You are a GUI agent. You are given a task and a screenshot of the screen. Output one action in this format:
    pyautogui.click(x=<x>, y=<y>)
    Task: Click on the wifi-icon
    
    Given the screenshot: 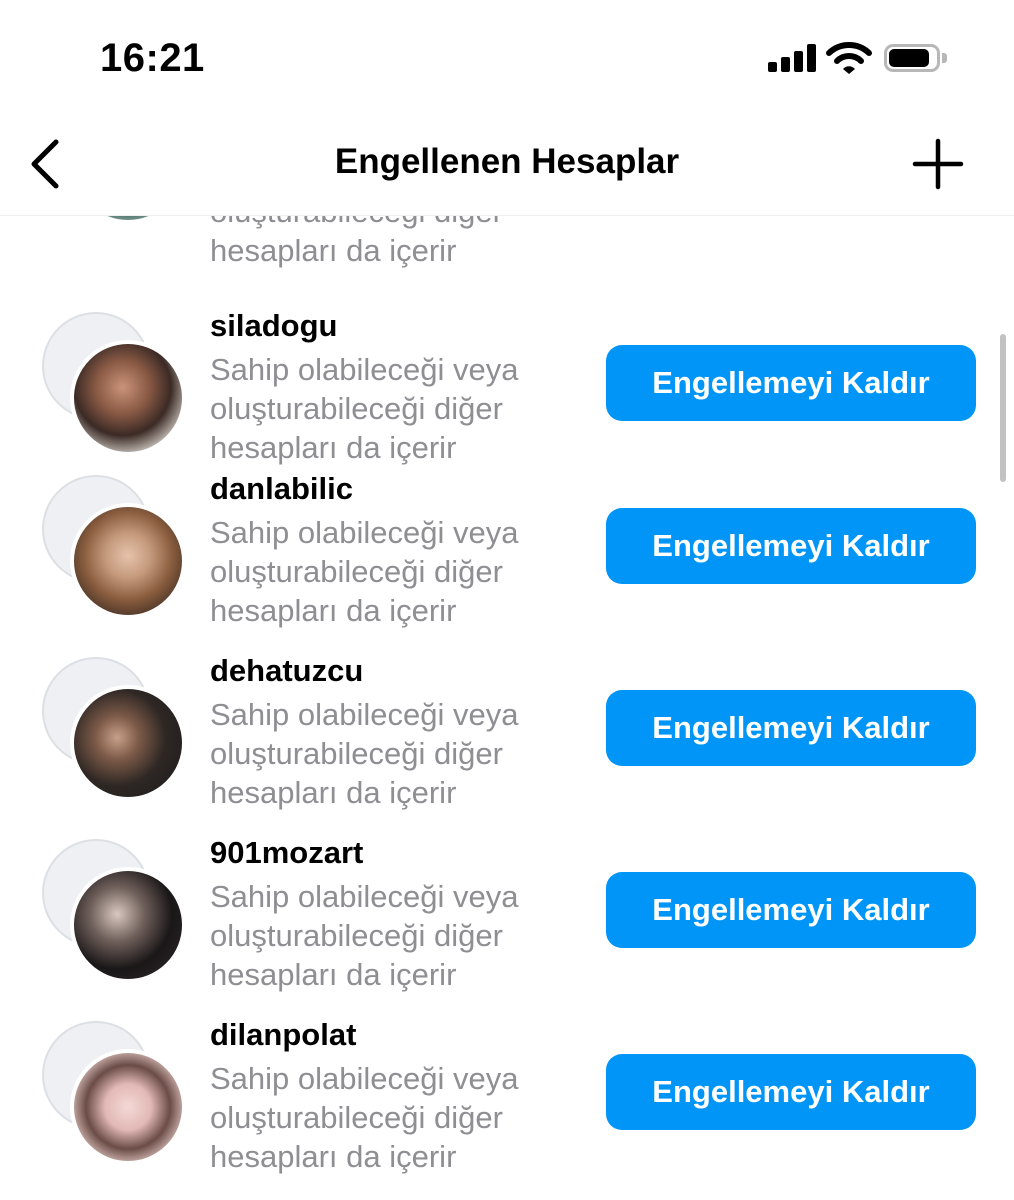 What is the action you would take?
    pyautogui.click(x=849, y=58)
    